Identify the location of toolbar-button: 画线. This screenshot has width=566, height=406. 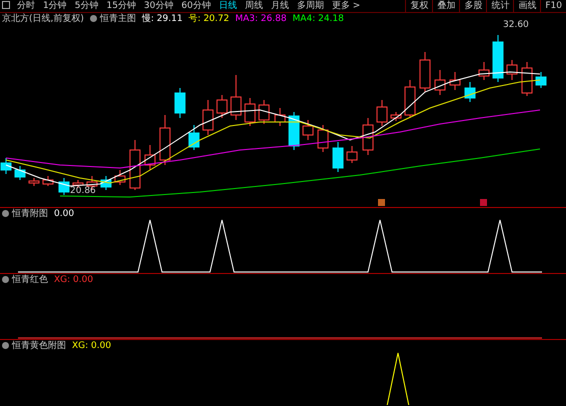
(526, 6).